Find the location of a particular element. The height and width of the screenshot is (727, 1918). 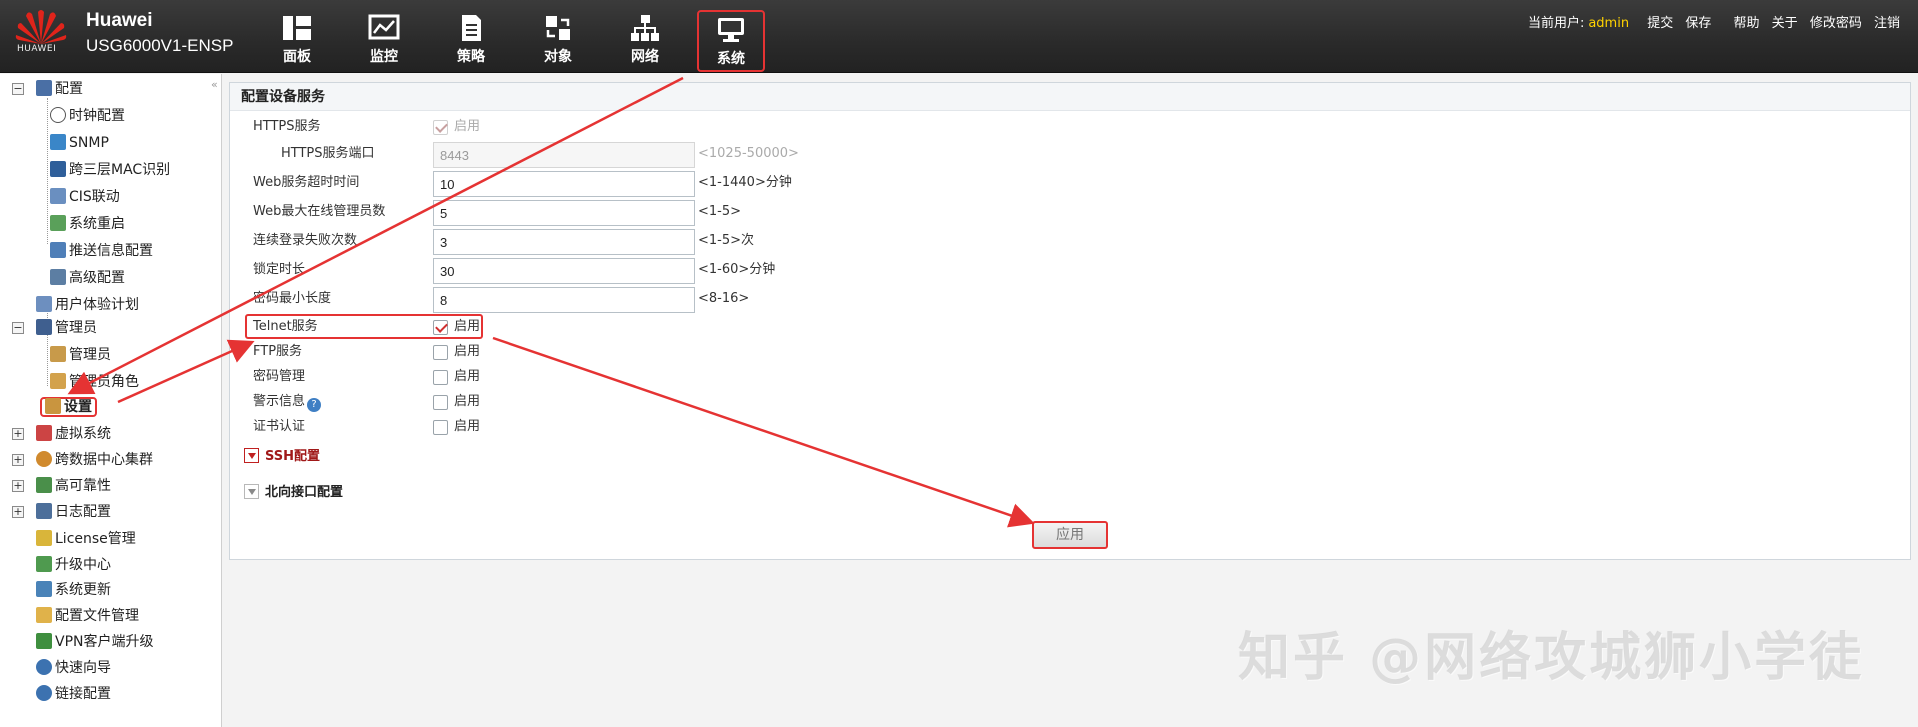

monitor-icon is located at coordinates (384, 27).